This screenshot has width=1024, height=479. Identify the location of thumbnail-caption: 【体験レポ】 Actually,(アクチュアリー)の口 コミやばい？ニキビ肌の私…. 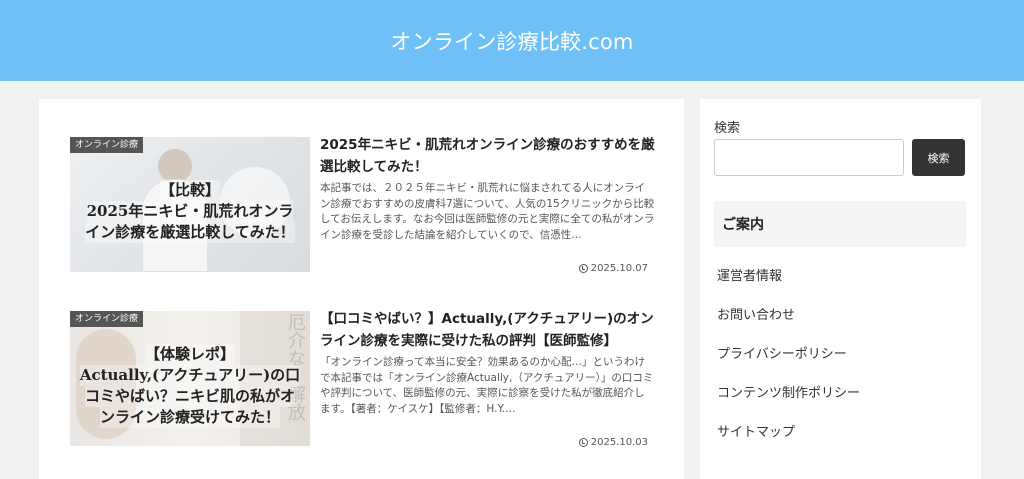
(190, 385).